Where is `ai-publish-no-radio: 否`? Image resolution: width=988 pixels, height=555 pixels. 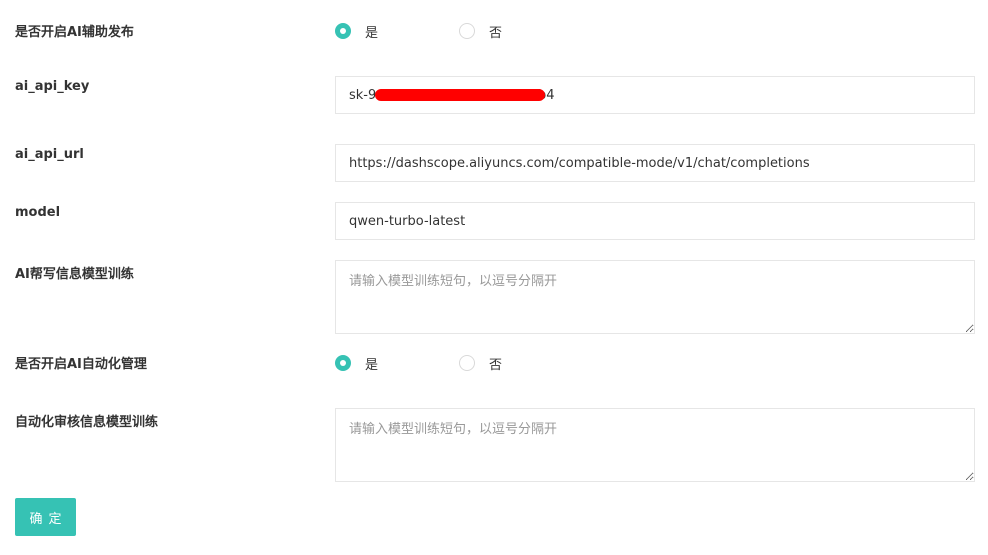 ai-publish-no-radio: 否 is located at coordinates (480, 31).